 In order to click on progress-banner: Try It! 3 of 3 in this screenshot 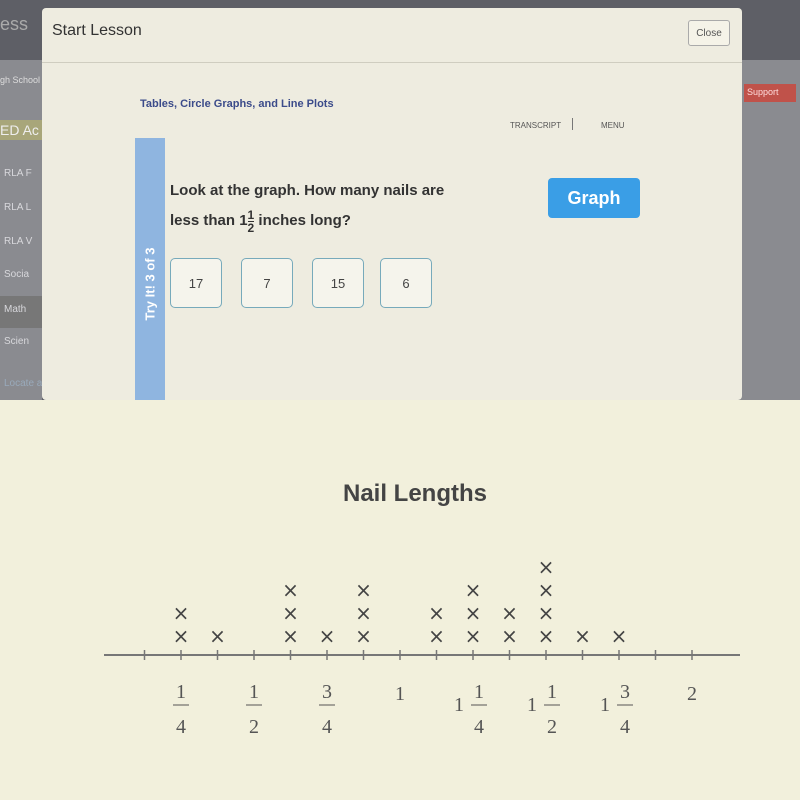, I will do `click(150, 269)`.